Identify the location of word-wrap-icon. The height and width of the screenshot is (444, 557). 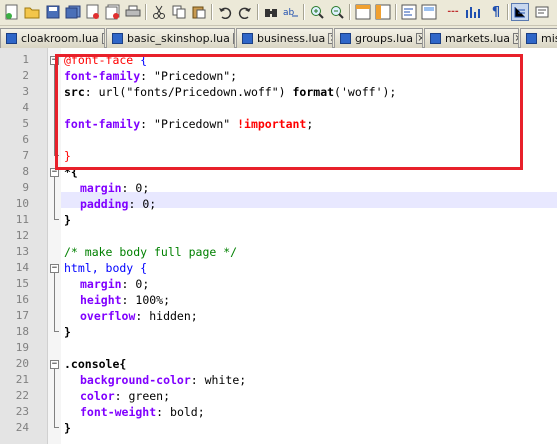
(409, 12).